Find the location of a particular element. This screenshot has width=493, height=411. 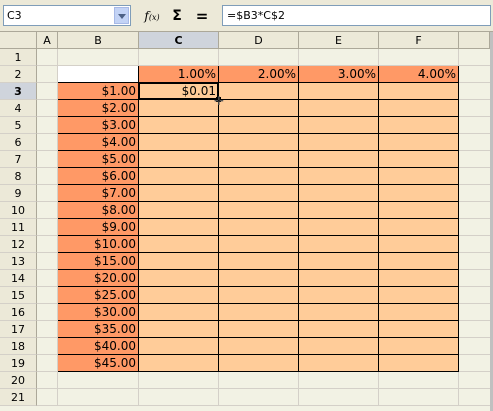

row-header-10: 10 is located at coordinates (18, 210).